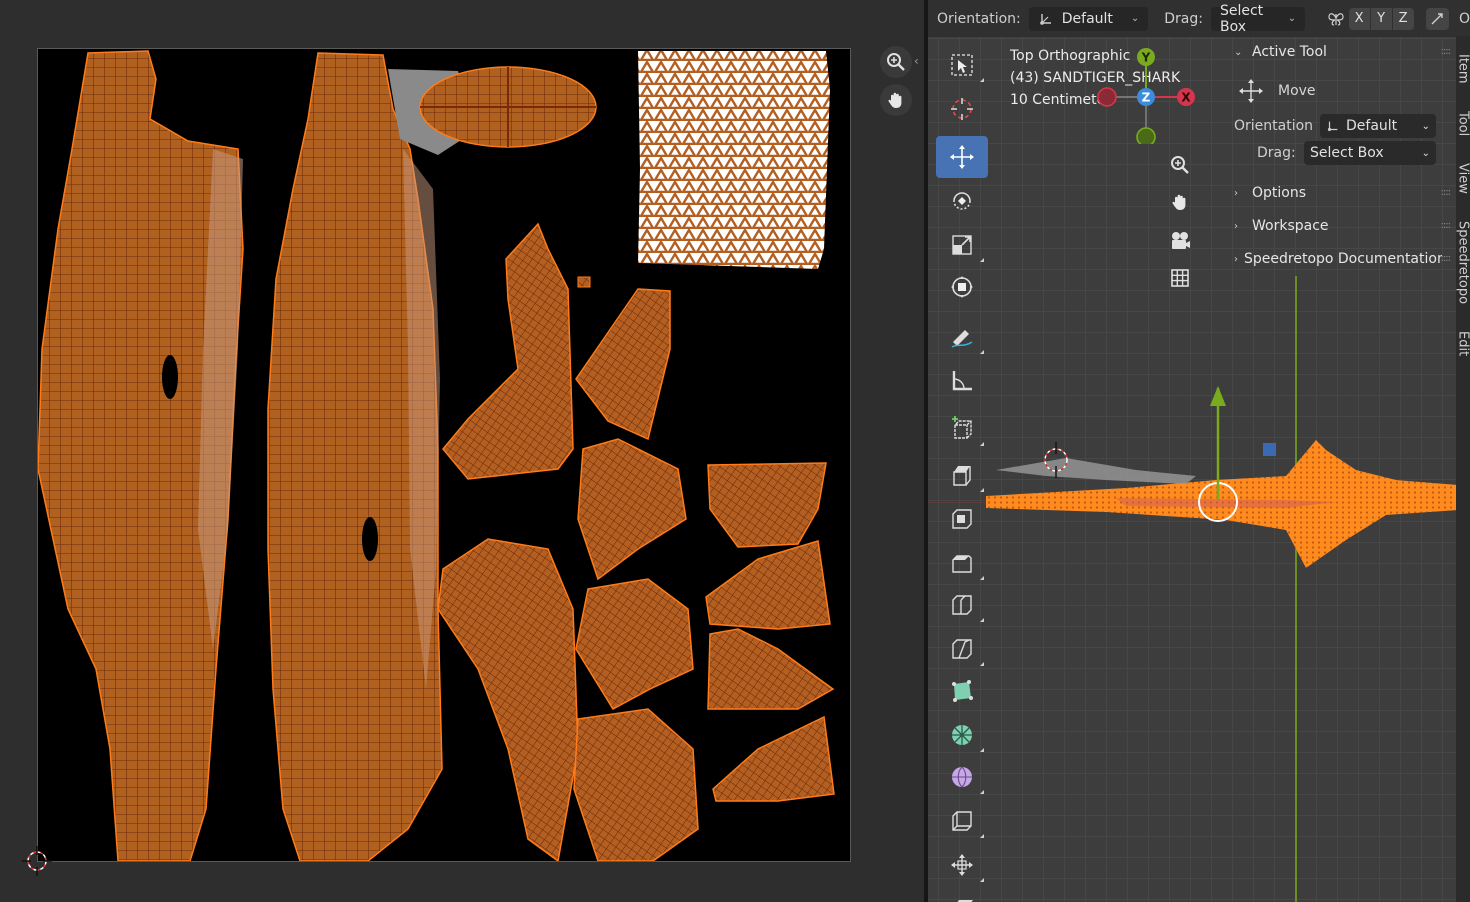  Describe the element at coordinates (1180, 165) in the screenshot. I see `viewport-zoom-button` at that location.